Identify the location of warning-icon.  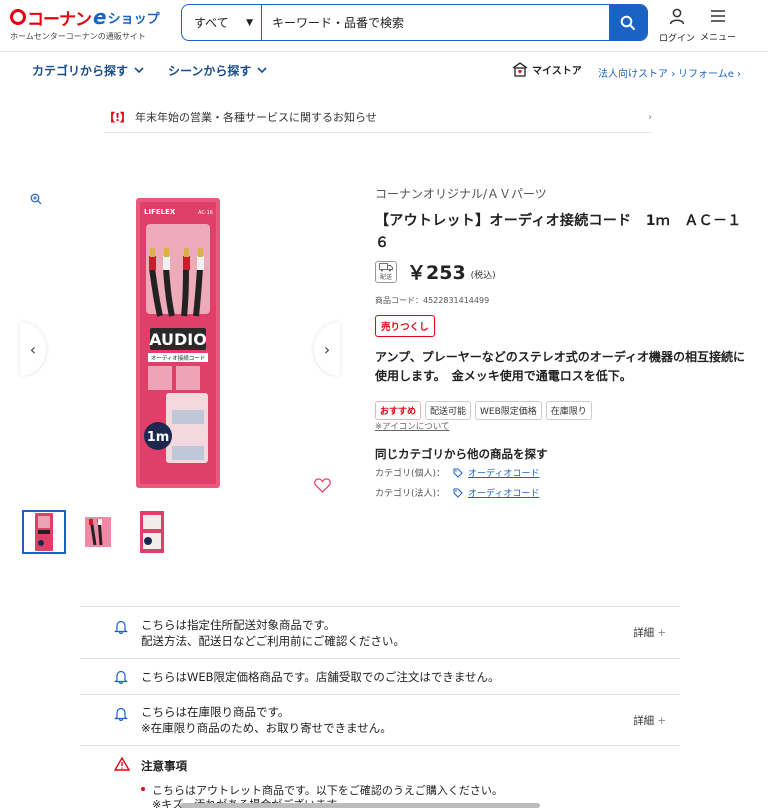
(122, 764).